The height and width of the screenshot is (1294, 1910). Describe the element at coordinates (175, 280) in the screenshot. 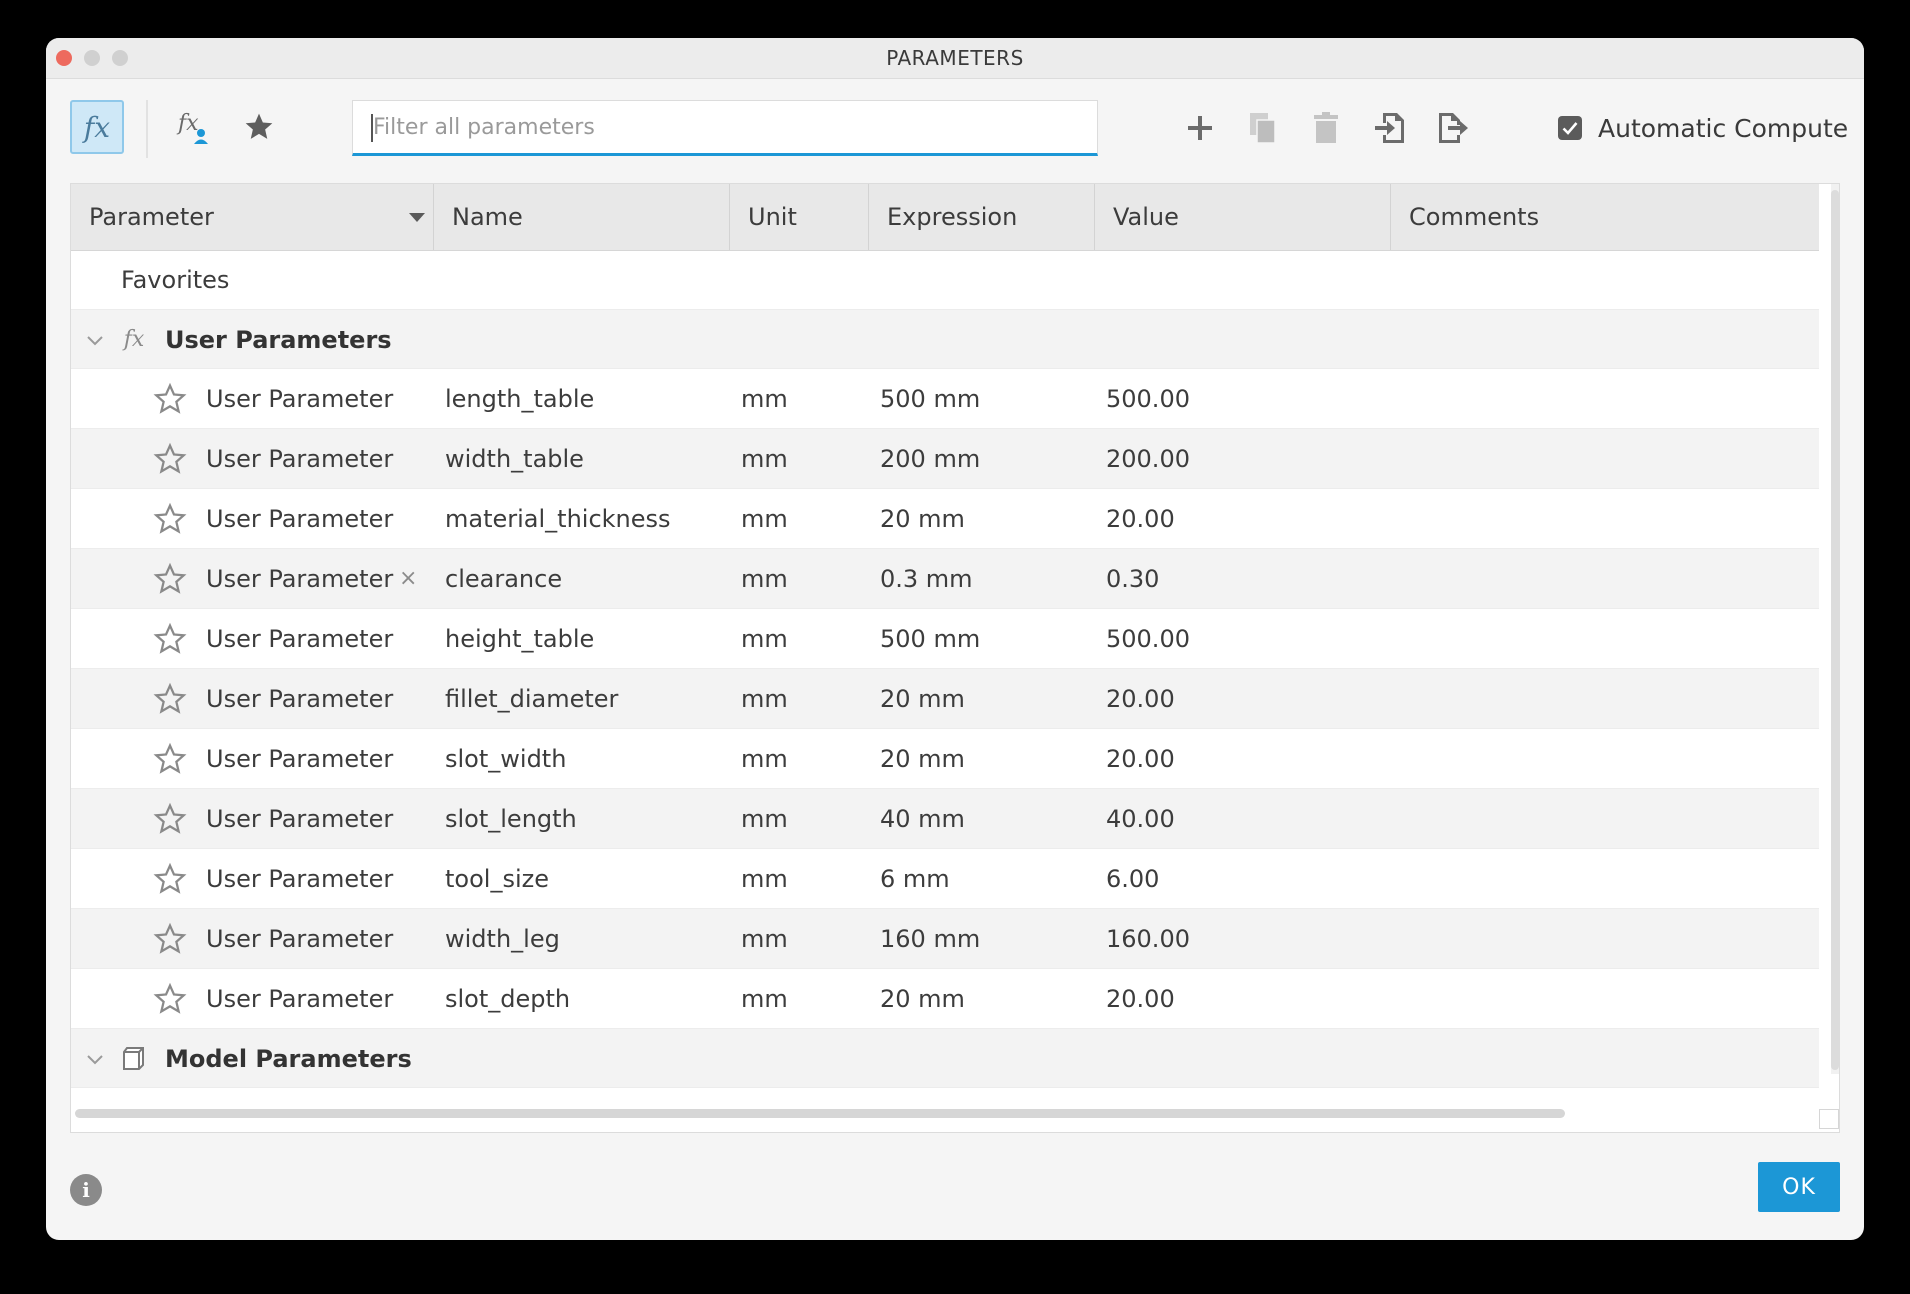

I see `favorites-label: Favorites` at that location.